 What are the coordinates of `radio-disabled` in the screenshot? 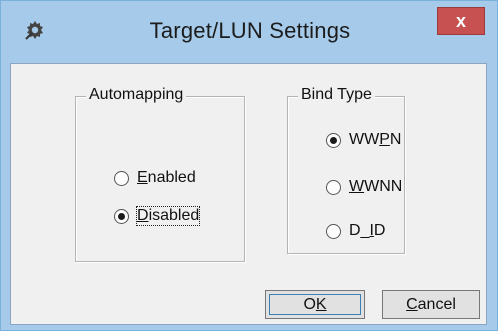 It's located at (121, 216).